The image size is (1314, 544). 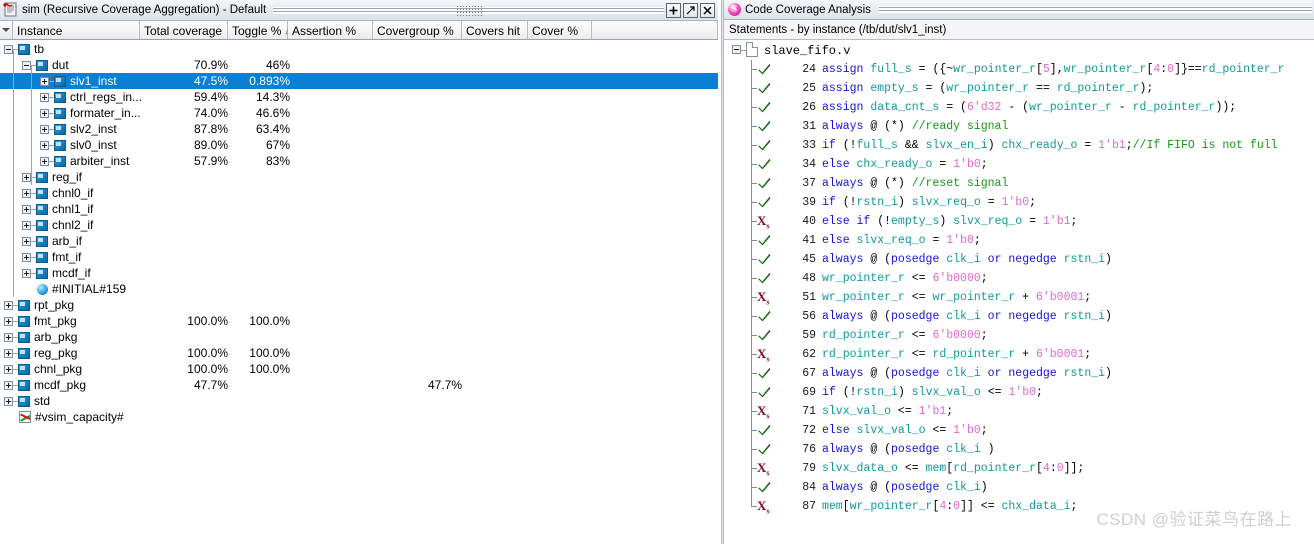 What do you see at coordinates (359, 193) in the screenshot?
I see `tree-row: chnl0_if` at bounding box center [359, 193].